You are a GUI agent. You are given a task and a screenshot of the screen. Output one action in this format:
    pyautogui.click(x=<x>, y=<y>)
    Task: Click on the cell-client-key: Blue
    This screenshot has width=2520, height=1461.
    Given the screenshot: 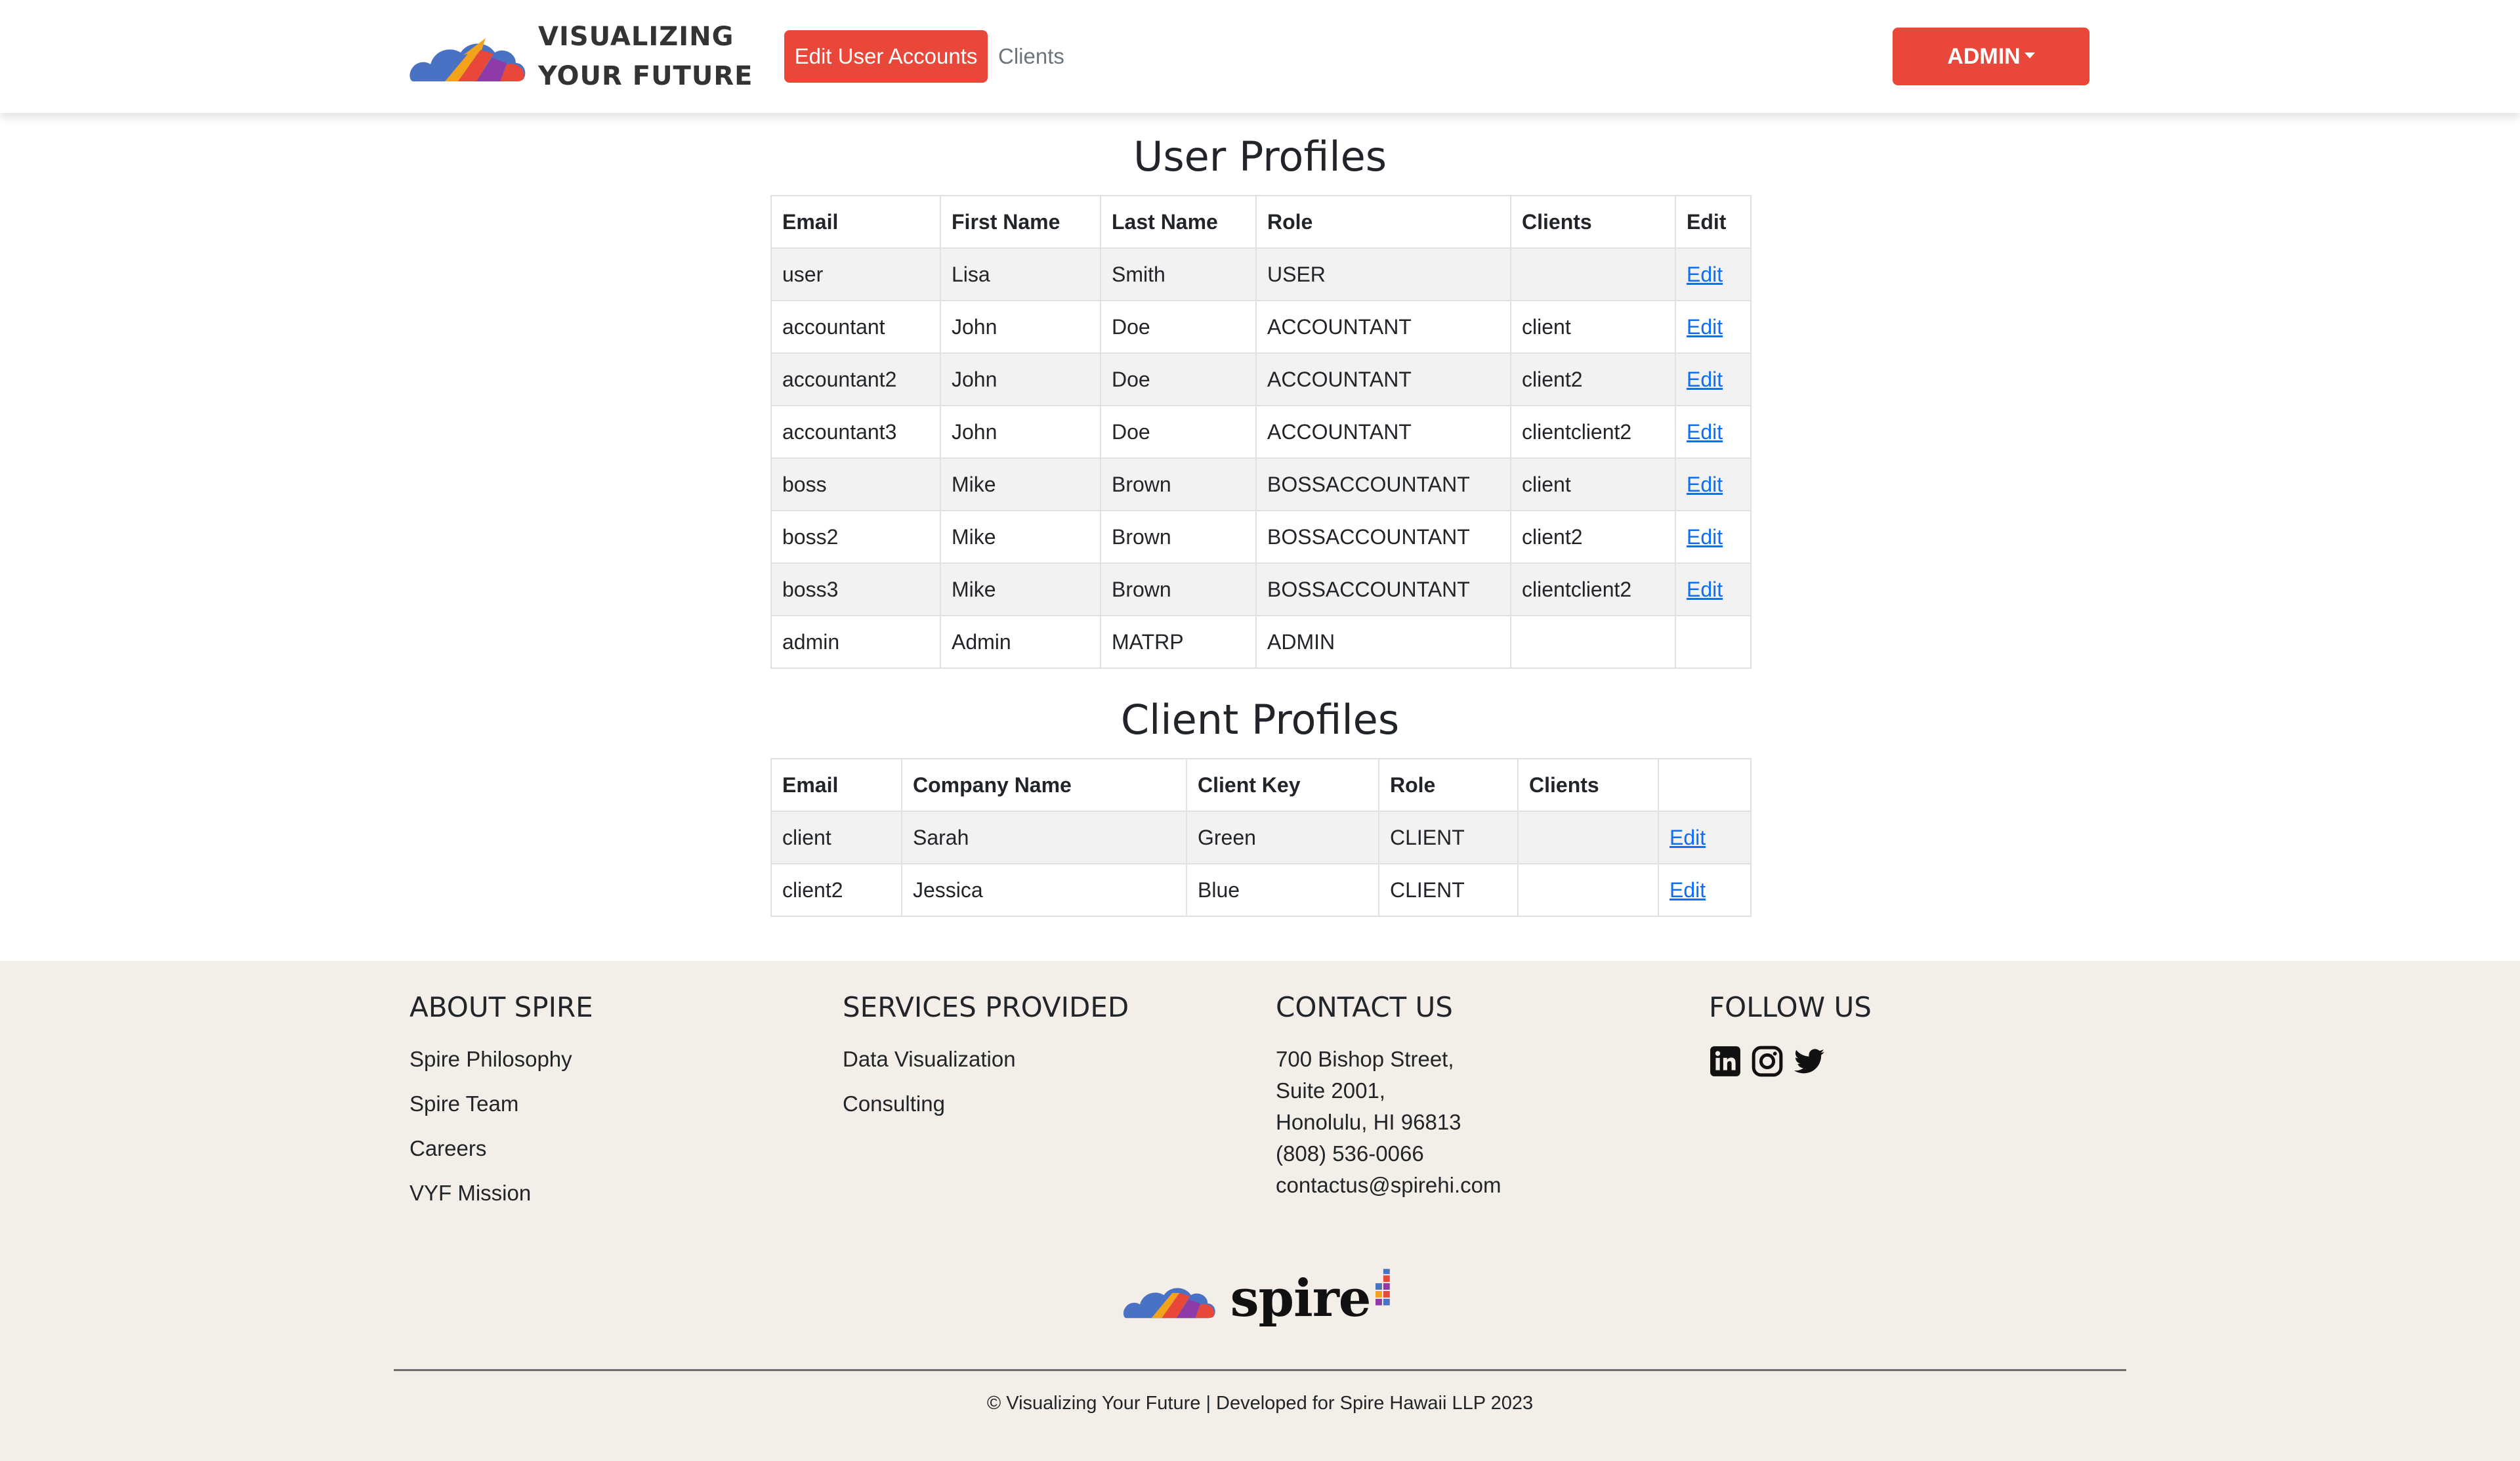 What is the action you would take?
    pyautogui.click(x=1282, y=890)
    